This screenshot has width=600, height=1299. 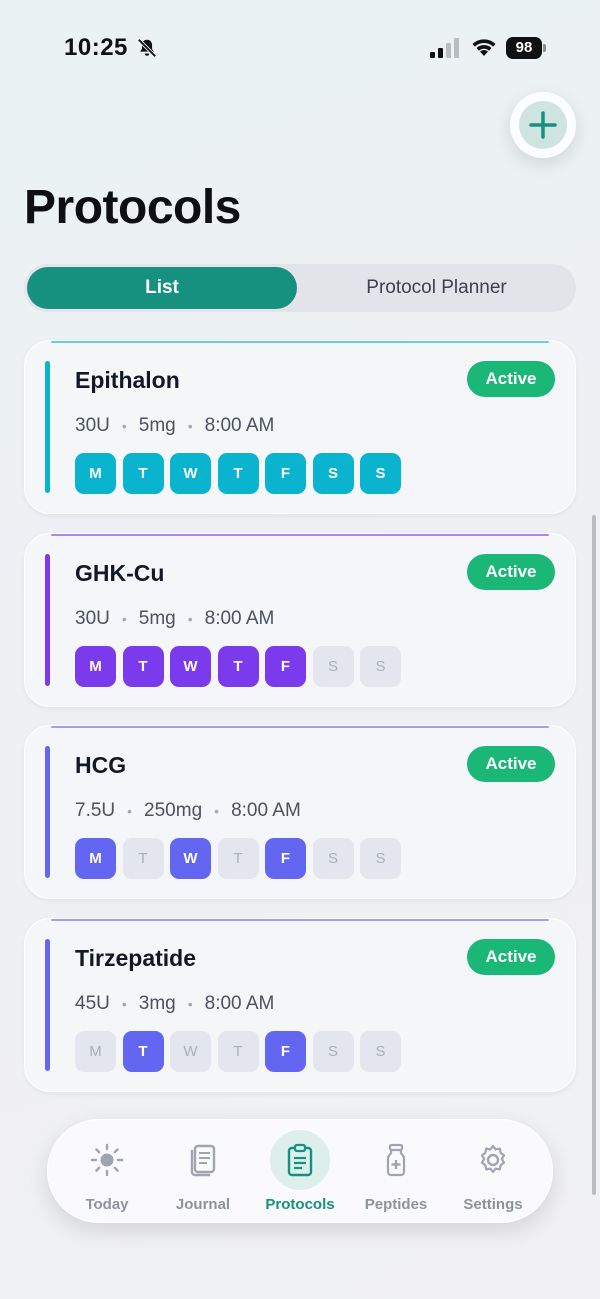 I want to click on tab-label: Settings, so click(x=493, y=1204).